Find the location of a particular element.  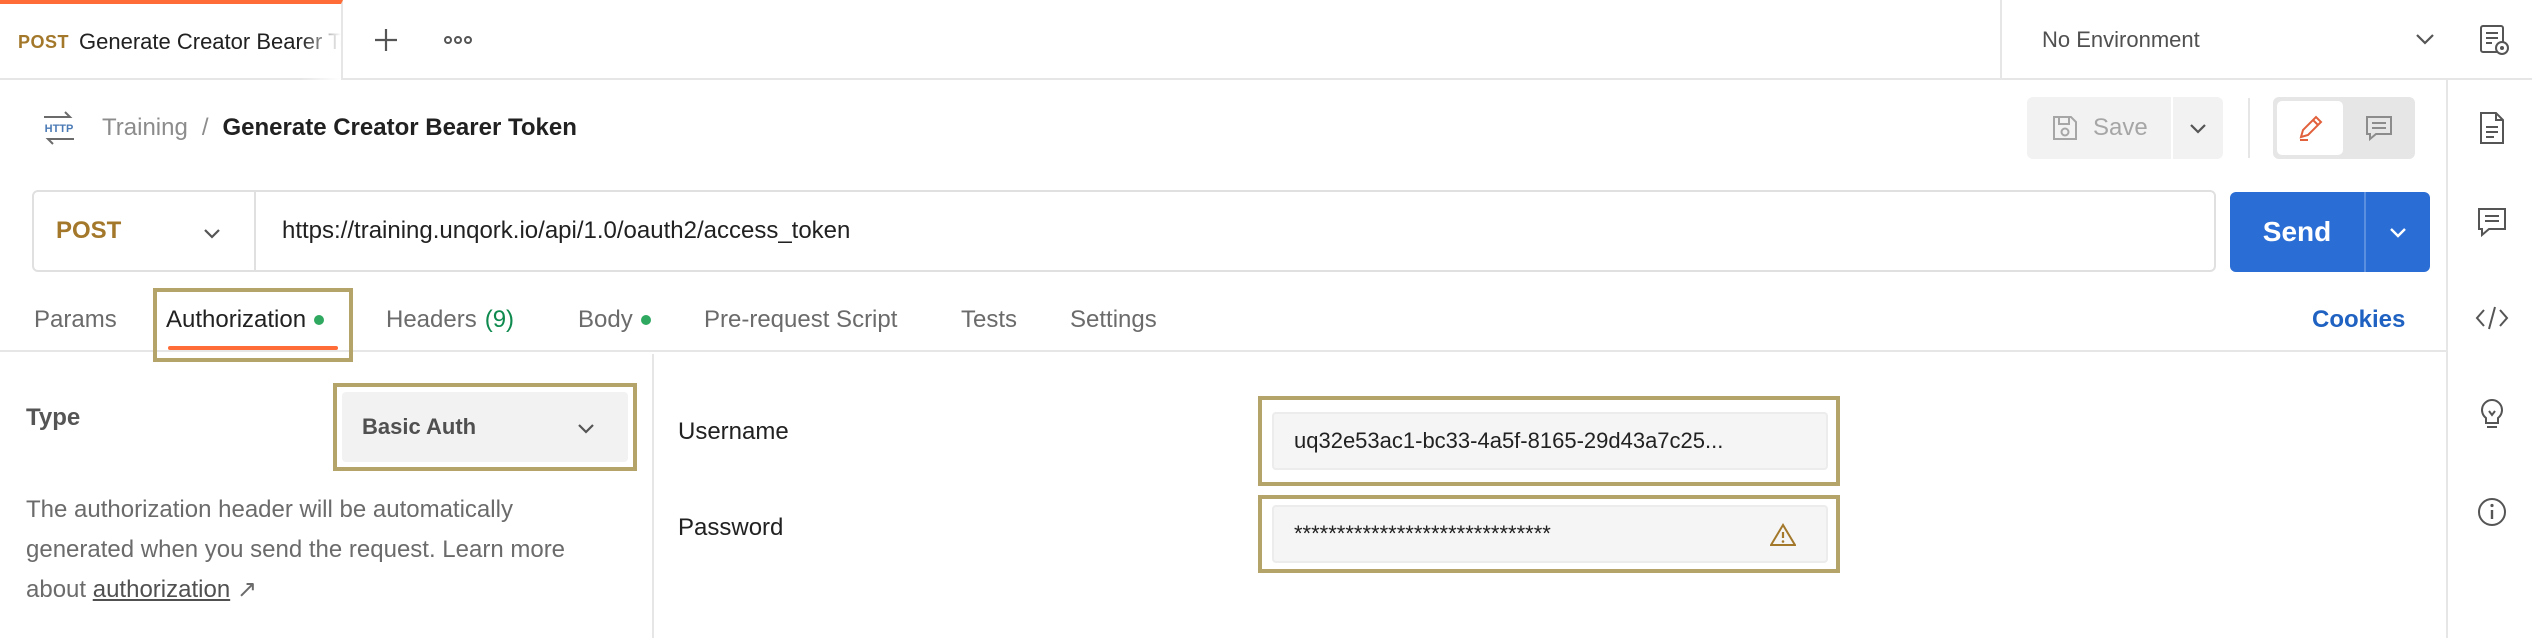

tab-label: Pre-request Script is located at coordinates (801, 319).